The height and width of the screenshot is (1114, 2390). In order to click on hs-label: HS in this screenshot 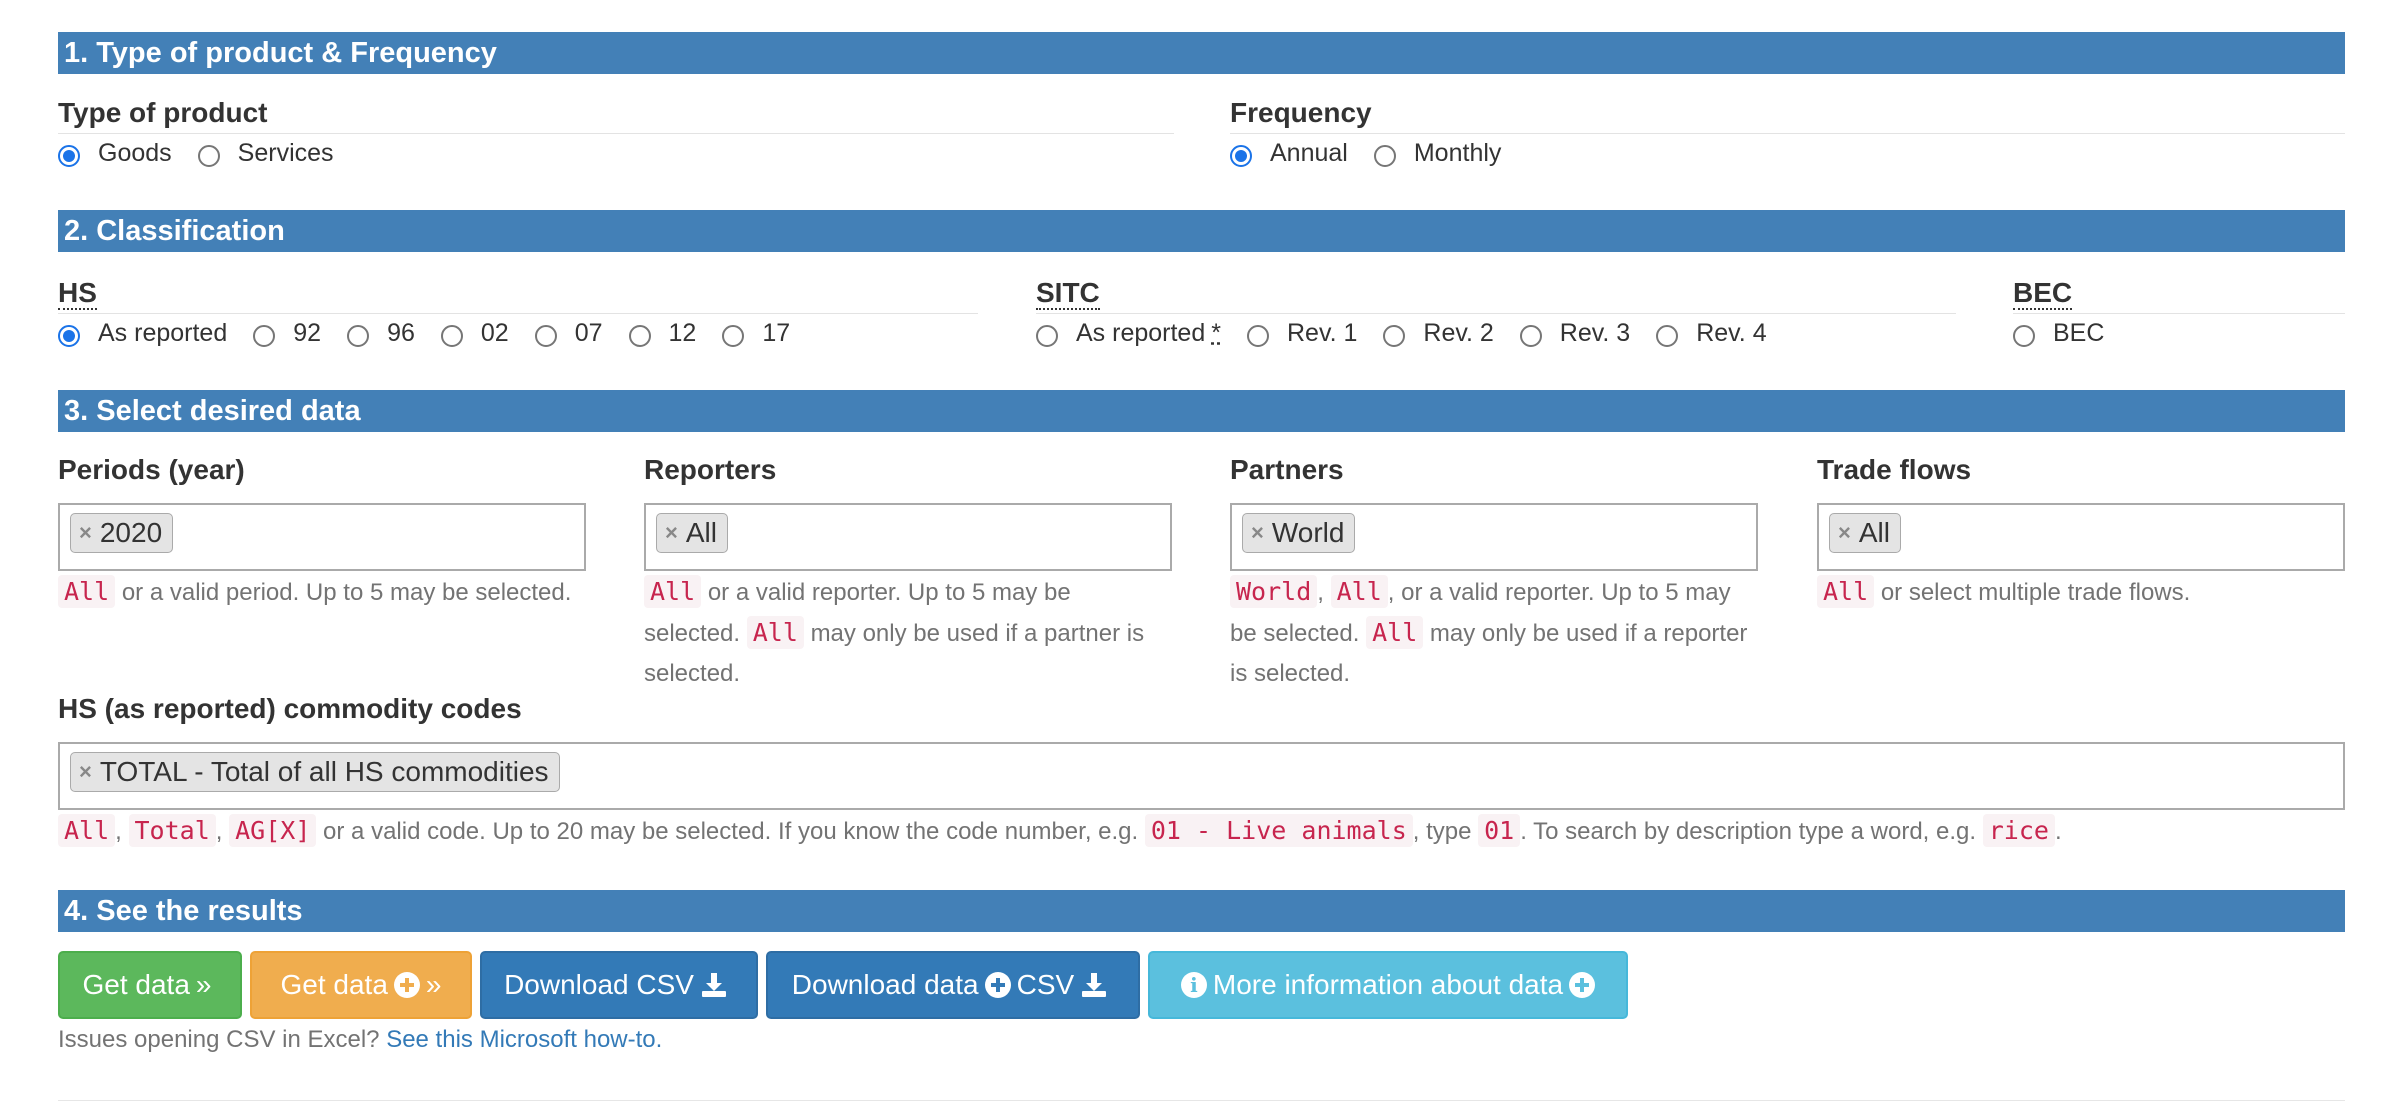, I will do `click(77, 293)`.